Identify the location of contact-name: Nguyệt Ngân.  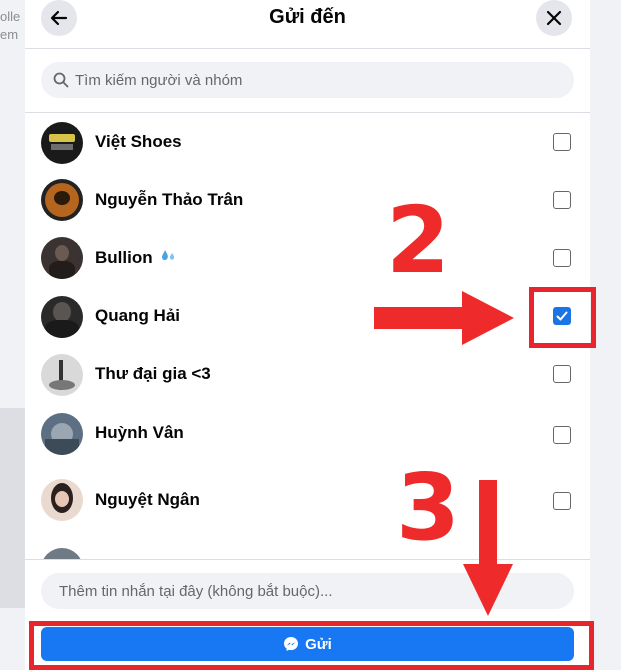
(147, 499).